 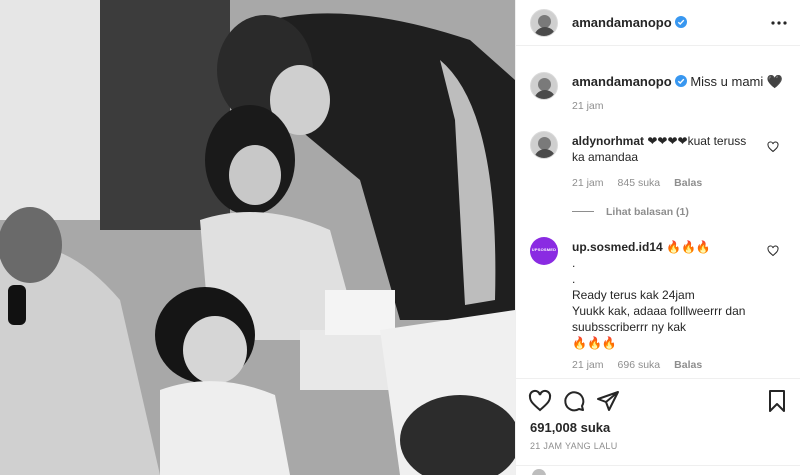 I want to click on caption-username: amandamanopo, so click(x=622, y=81).